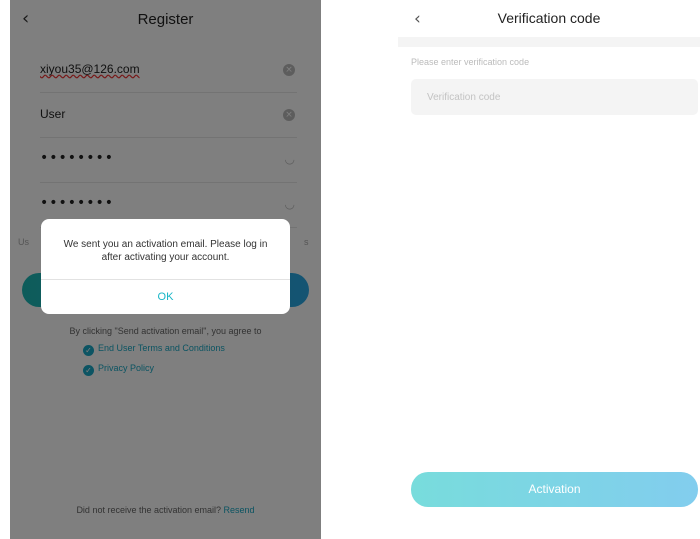 This screenshot has width=700, height=539. I want to click on page-title: Verification code, so click(549, 18).